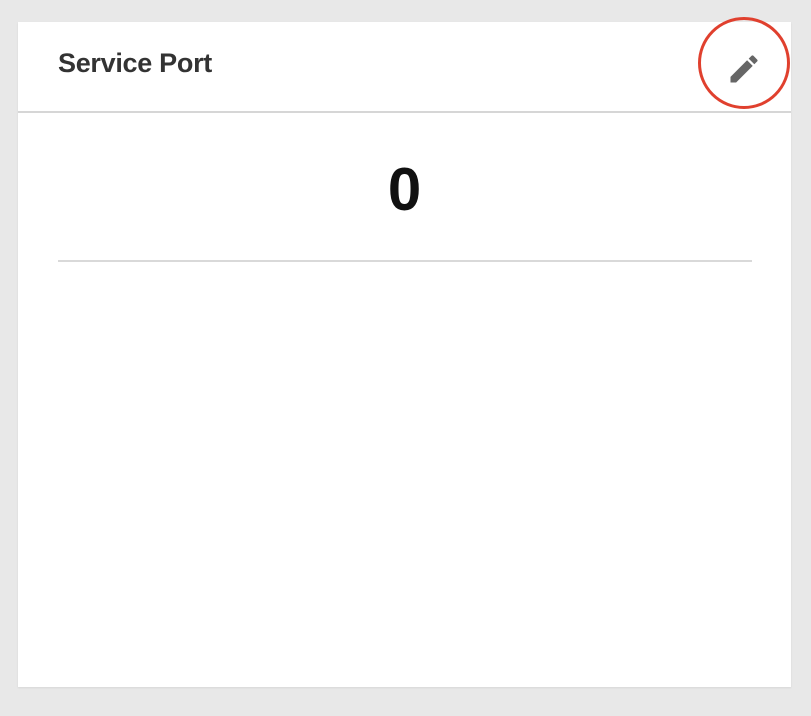 Image resolution: width=811 pixels, height=716 pixels. I want to click on edit-button, so click(744, 69).